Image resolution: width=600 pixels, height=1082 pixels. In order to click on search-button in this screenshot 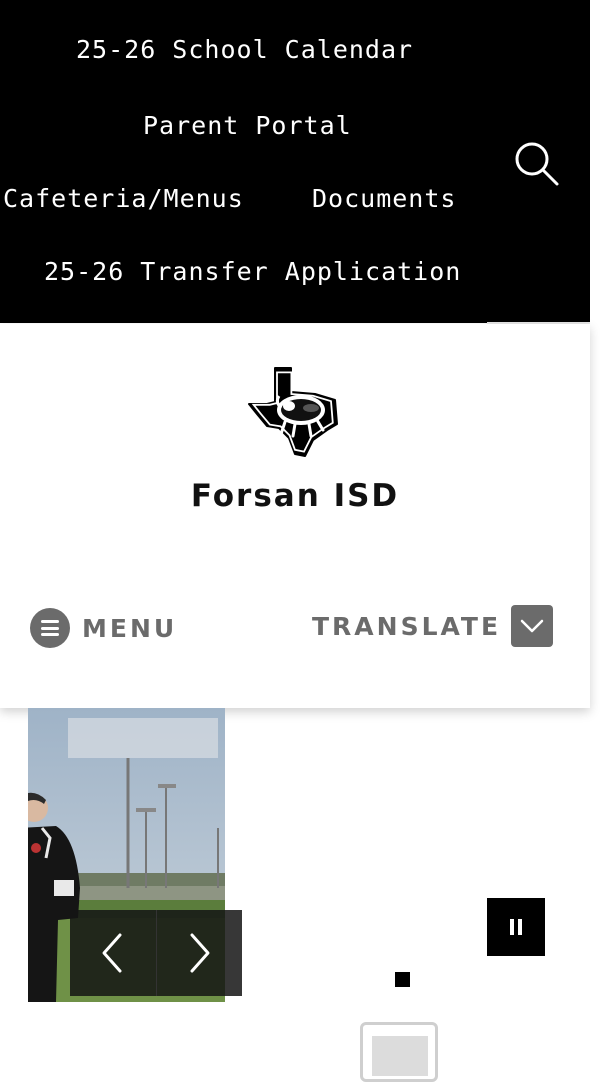, I will do `click(534, 165)`.